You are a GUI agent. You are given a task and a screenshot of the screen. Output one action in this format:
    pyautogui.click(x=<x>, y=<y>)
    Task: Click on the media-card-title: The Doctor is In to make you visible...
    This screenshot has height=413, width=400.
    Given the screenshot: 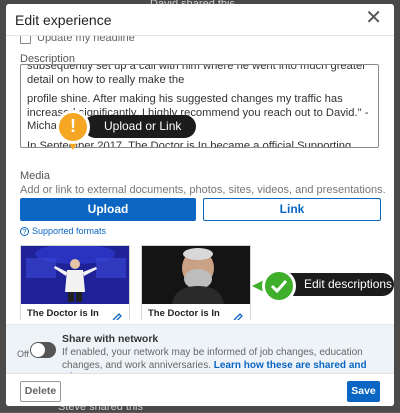 What is the action you would take?
    pyautogui.click(x=184, y=314)
    